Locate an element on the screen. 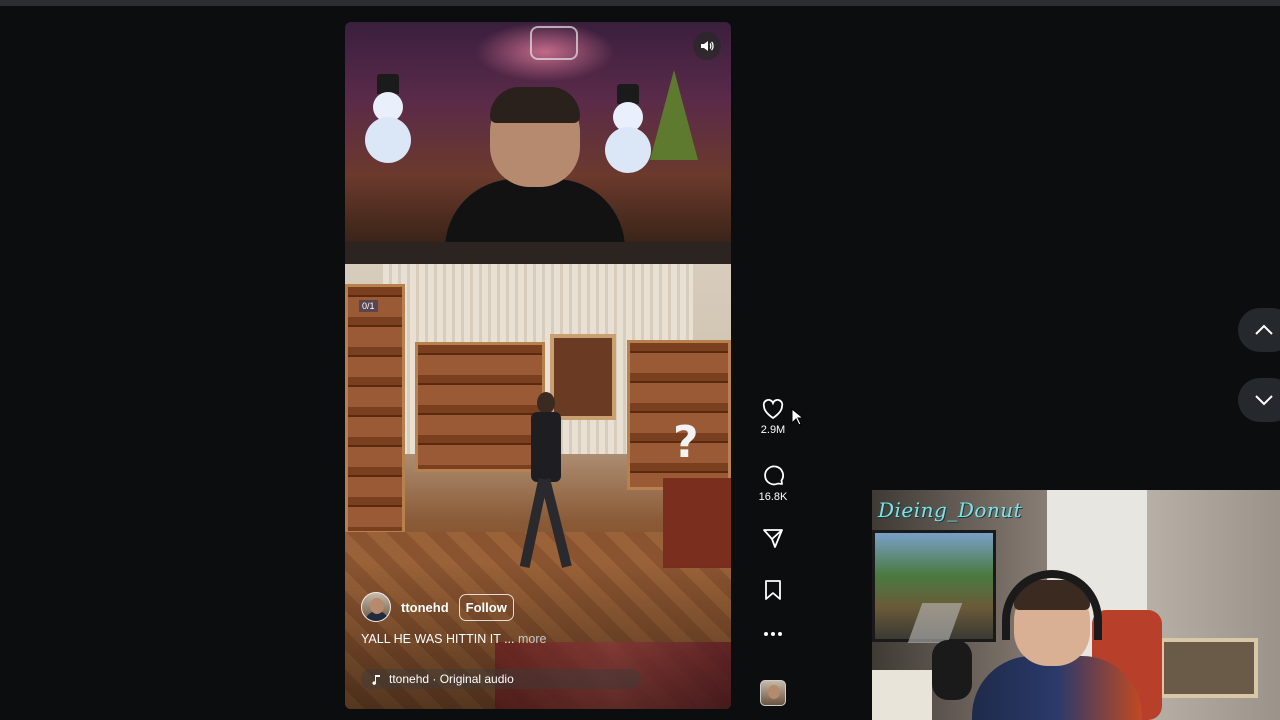 This screenshot has width=1280, height=720. chevron-down-icon is located at coordinates (1264, 400).